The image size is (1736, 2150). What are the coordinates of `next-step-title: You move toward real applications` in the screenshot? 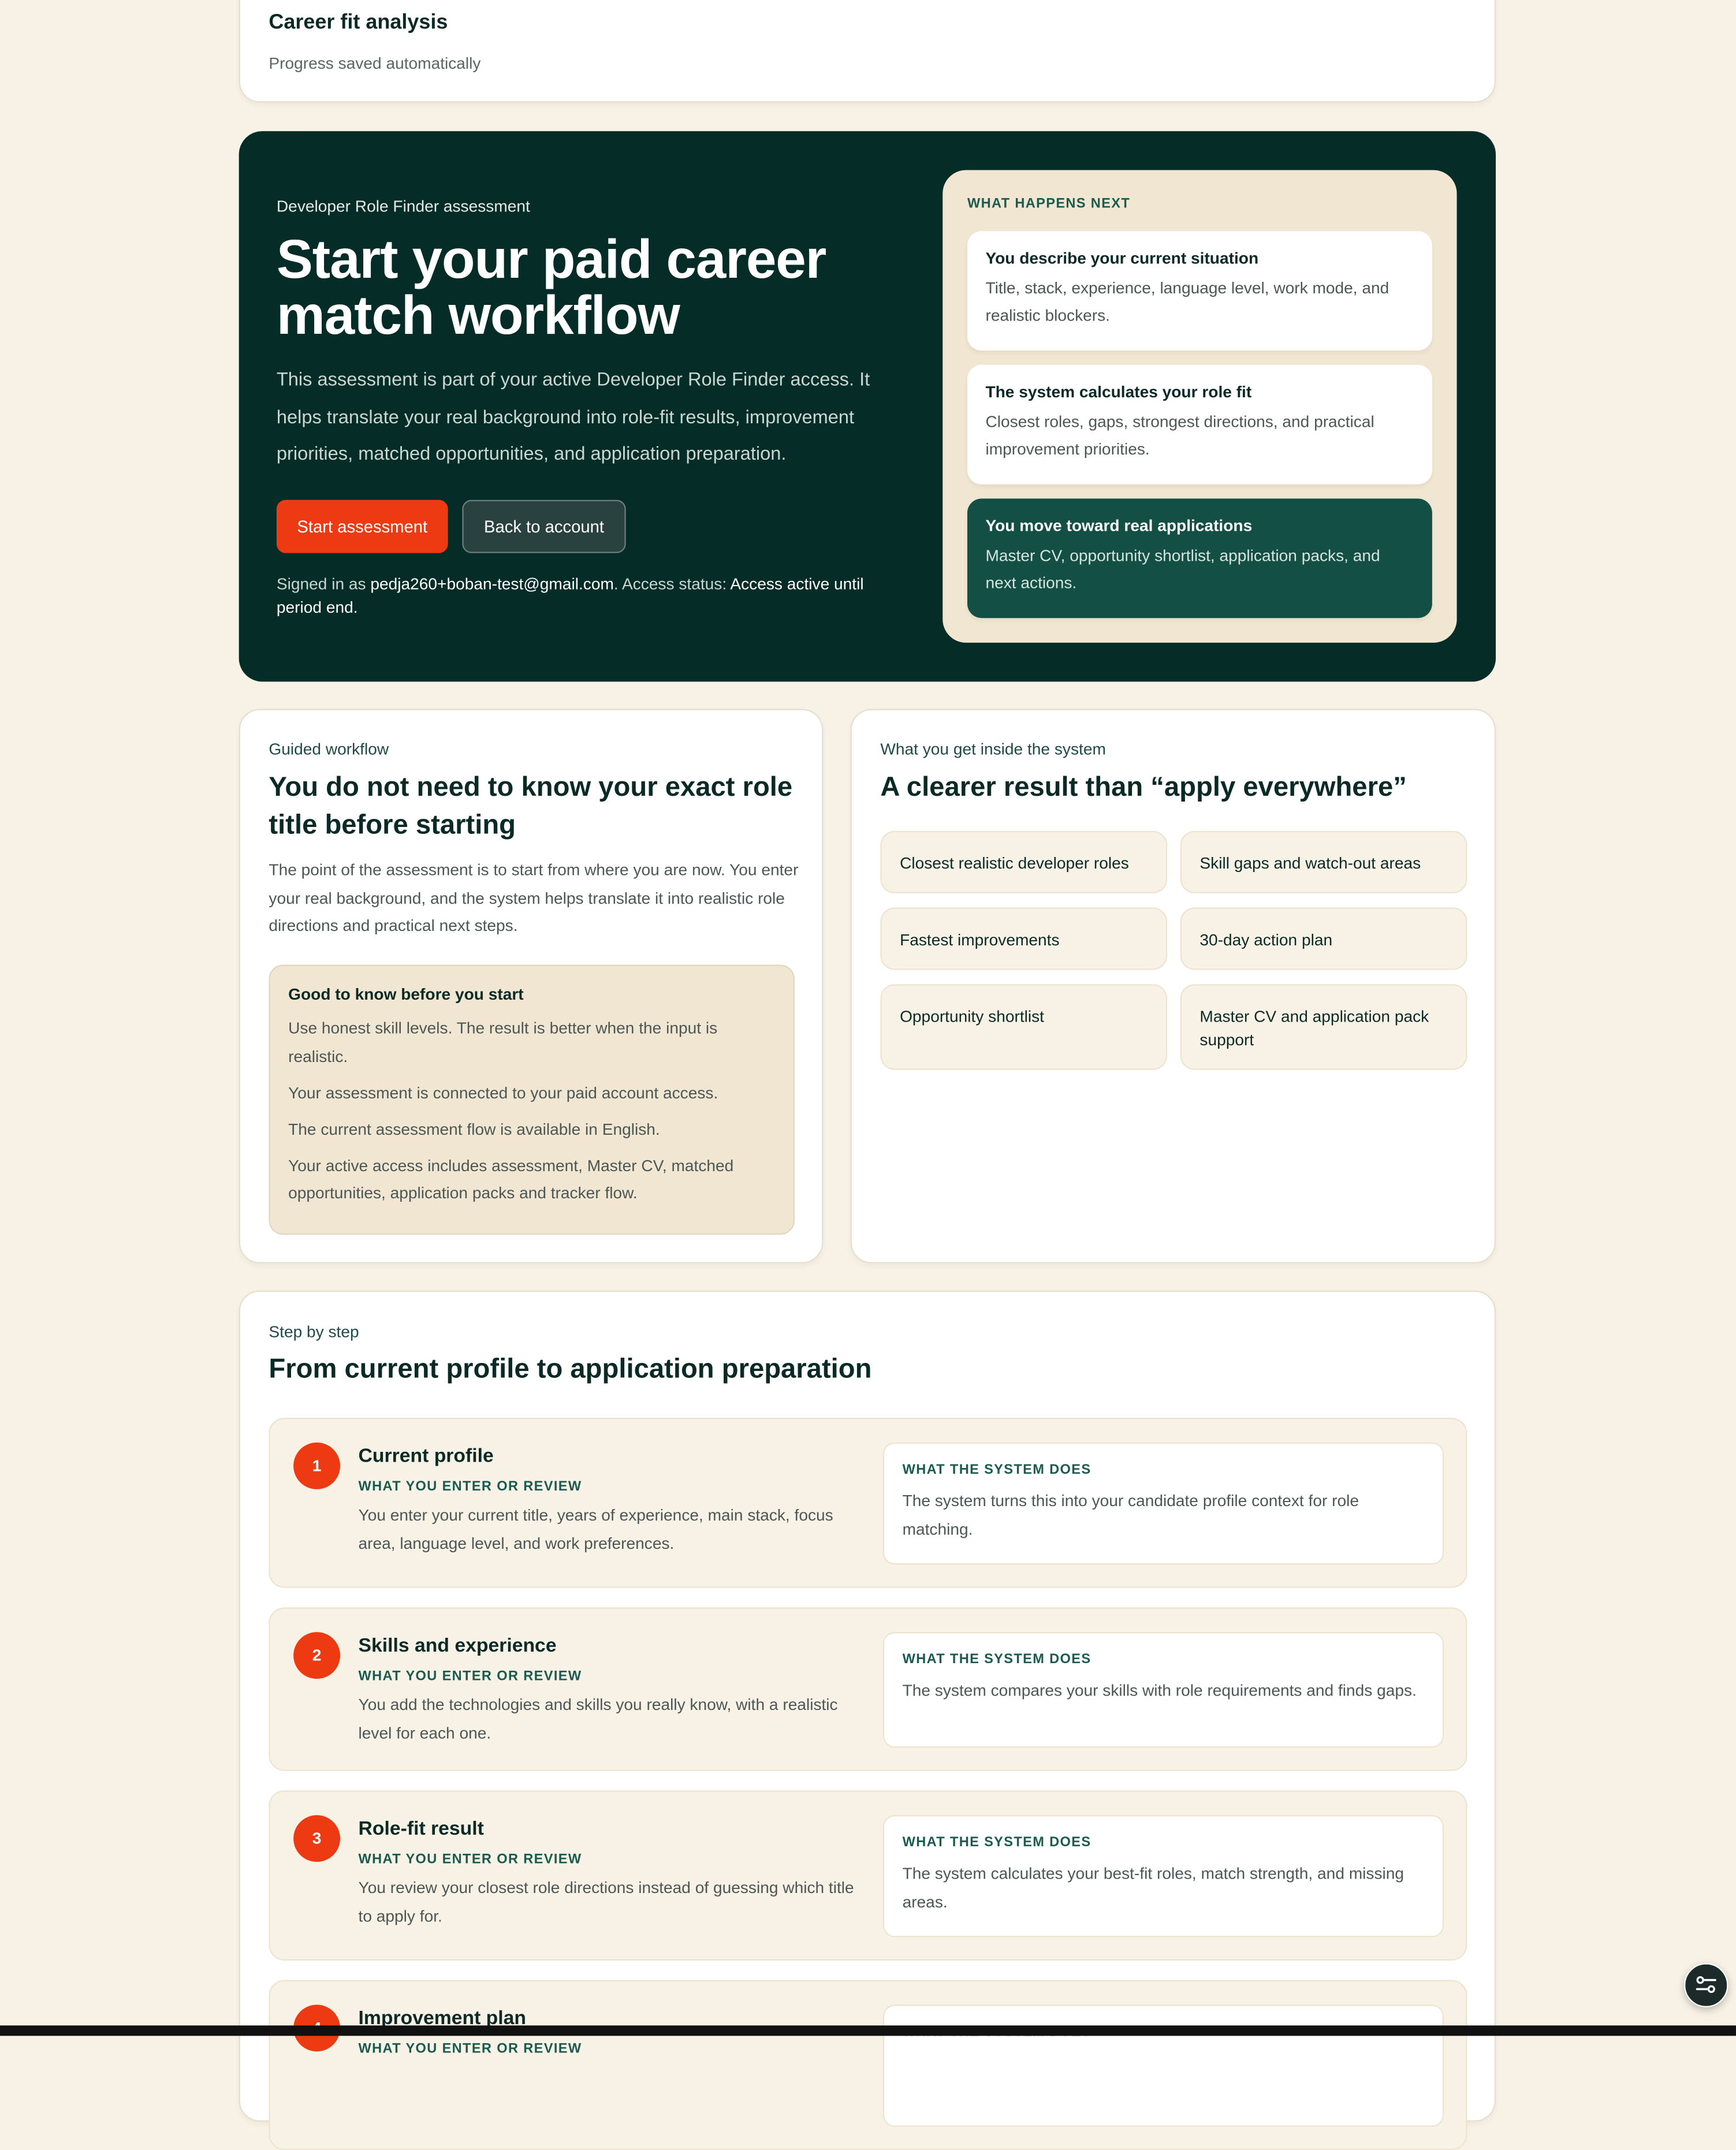 It's located at (1119, 525).